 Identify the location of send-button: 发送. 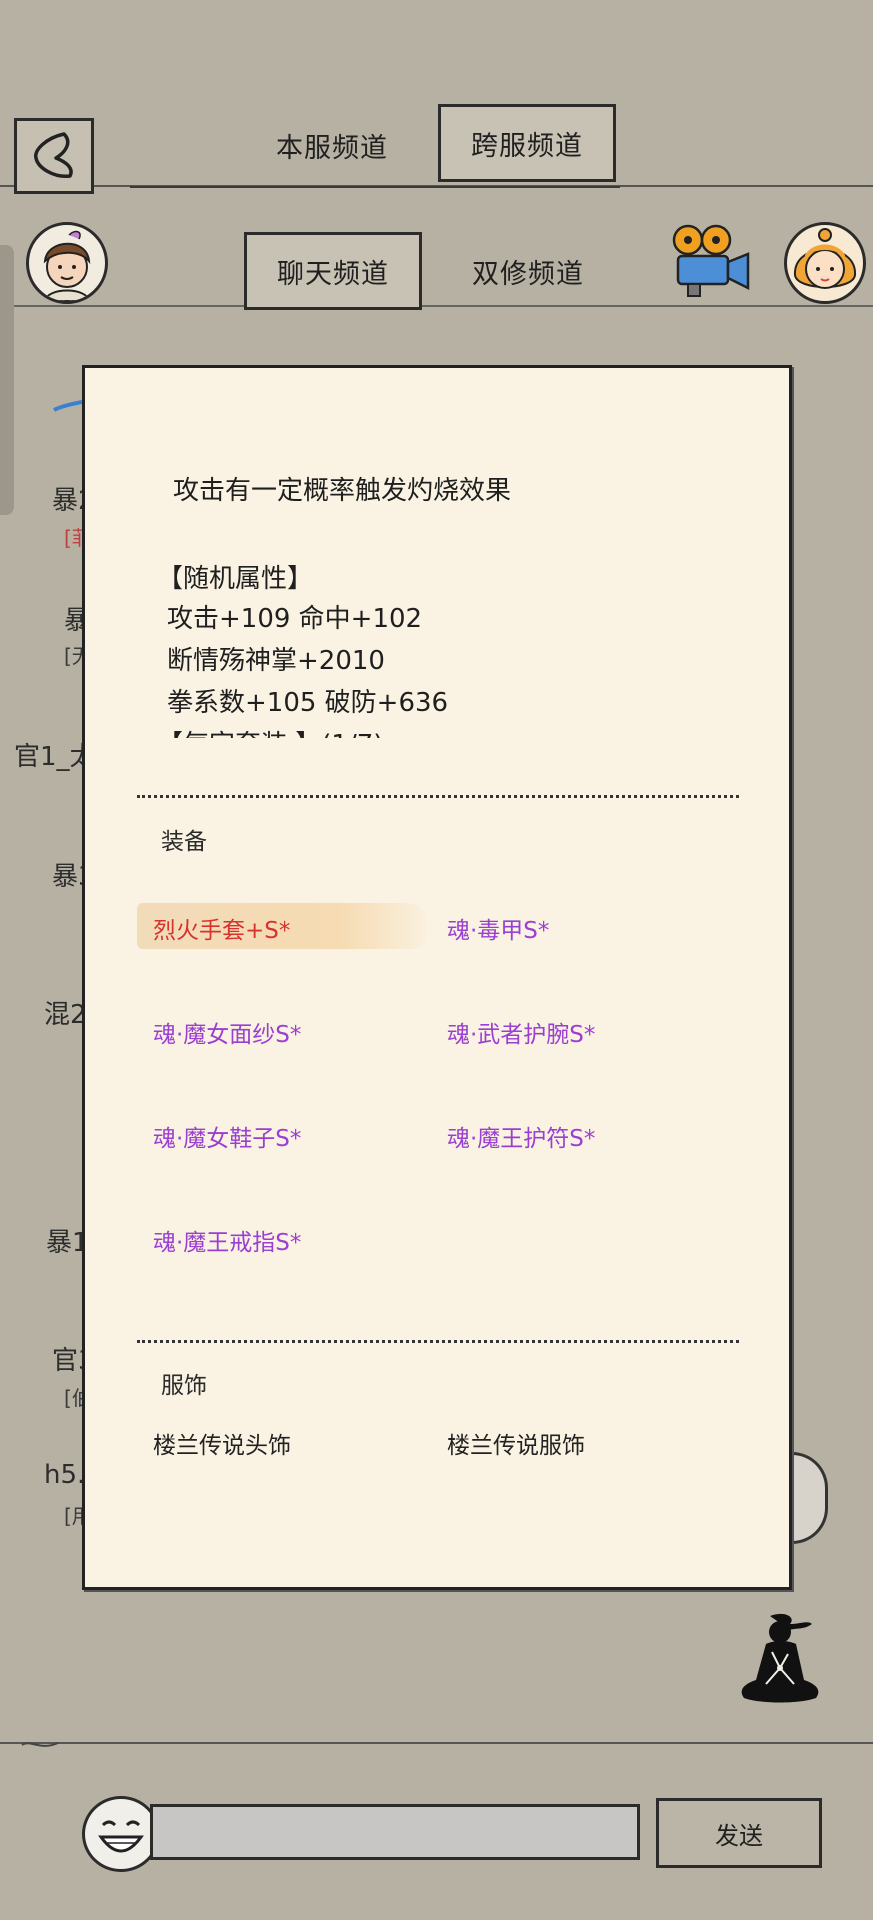
(739, 1833).